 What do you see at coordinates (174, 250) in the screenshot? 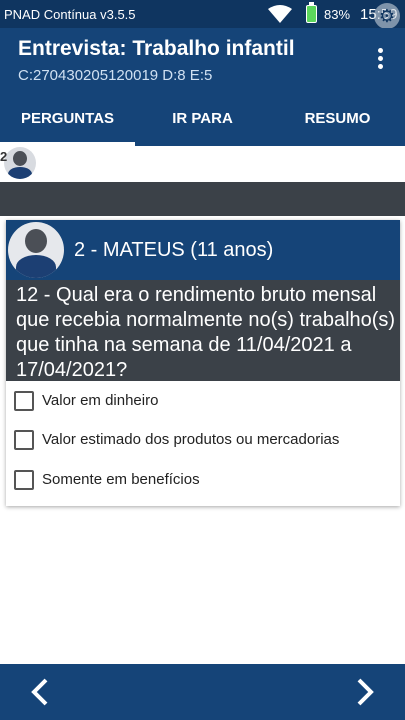
I see `person-name: 2 - MATEUS (11 anos)` at bounding box center [174, 250].